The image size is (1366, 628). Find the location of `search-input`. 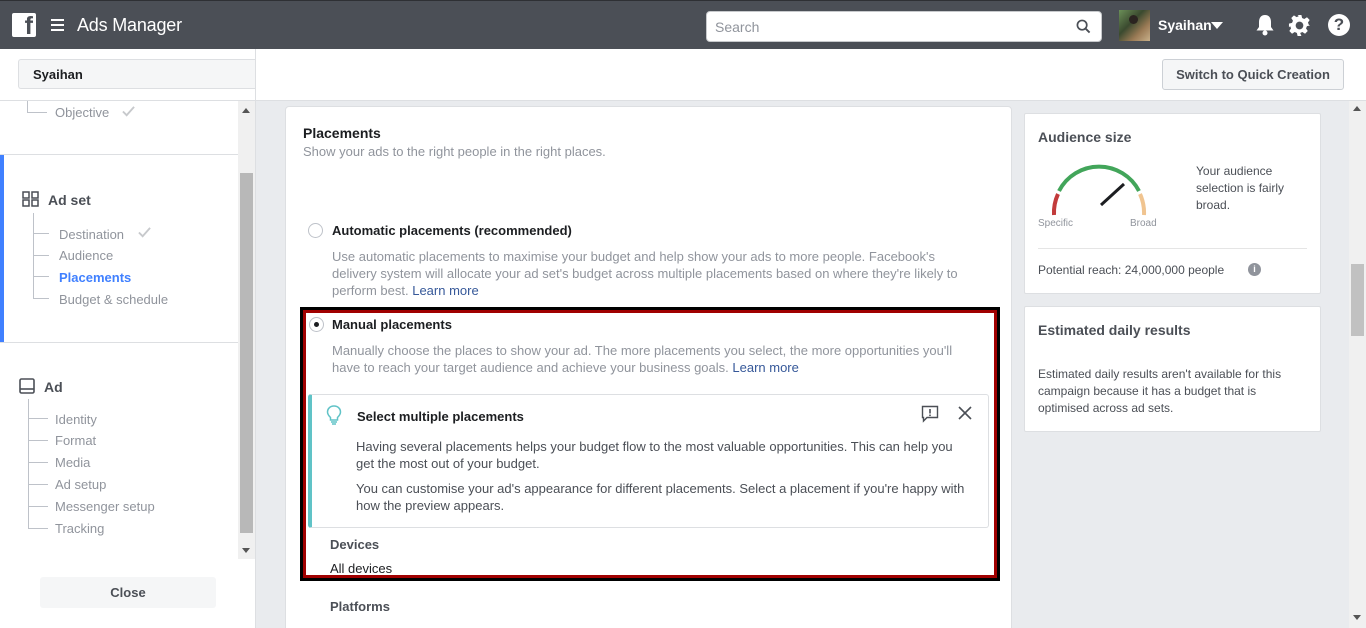

search-input is located at coordinates (890, 26).